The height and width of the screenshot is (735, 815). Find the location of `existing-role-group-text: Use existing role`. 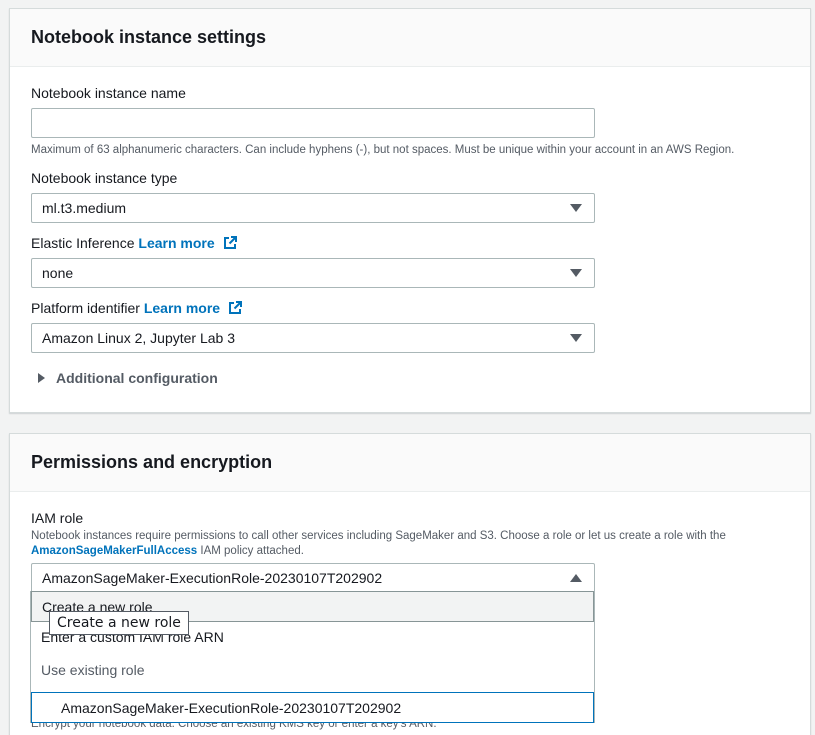

existing-role-group-text: Use existing role is located at coordinates (93, 670).